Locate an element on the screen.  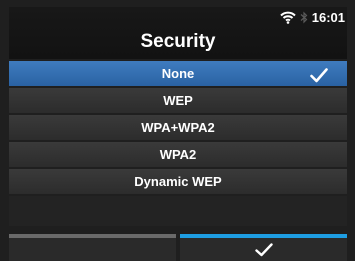
softkey-bar is located at coordinates (178, 247).